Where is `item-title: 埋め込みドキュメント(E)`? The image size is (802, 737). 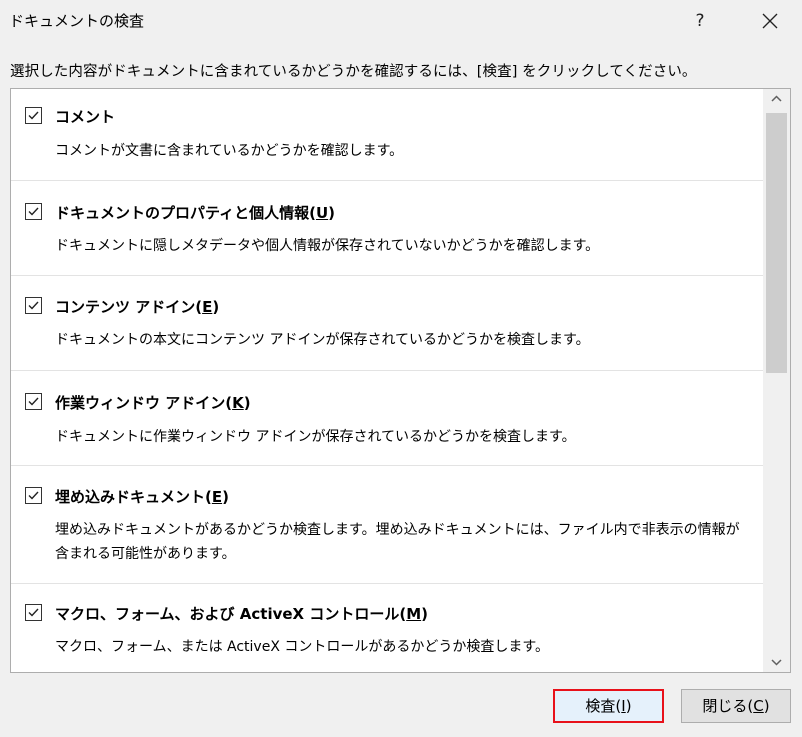
item-title: 埋め込みドキュメント(E) is located at coordinates (142, 497).